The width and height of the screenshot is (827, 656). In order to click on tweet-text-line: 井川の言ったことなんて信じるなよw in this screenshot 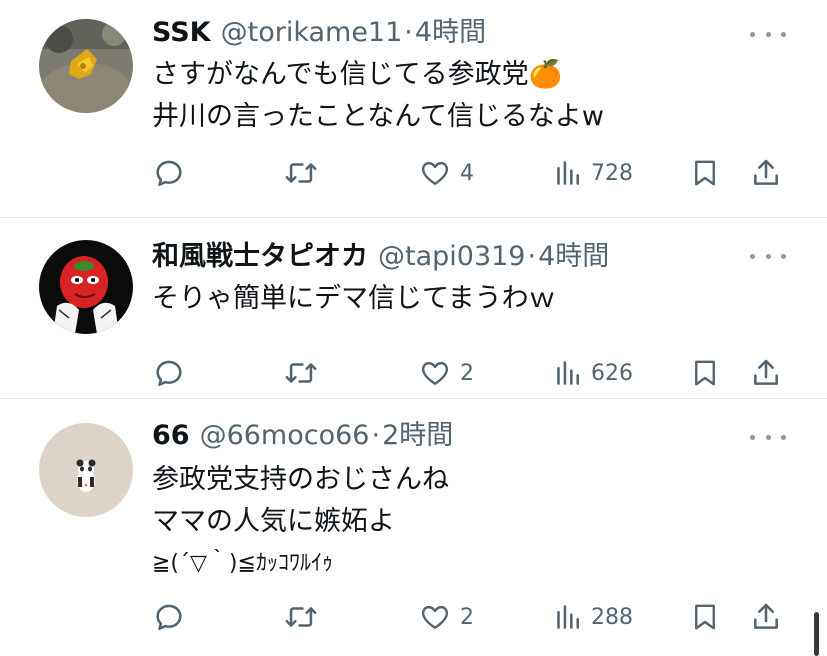, I will do `click(378, 116)`.